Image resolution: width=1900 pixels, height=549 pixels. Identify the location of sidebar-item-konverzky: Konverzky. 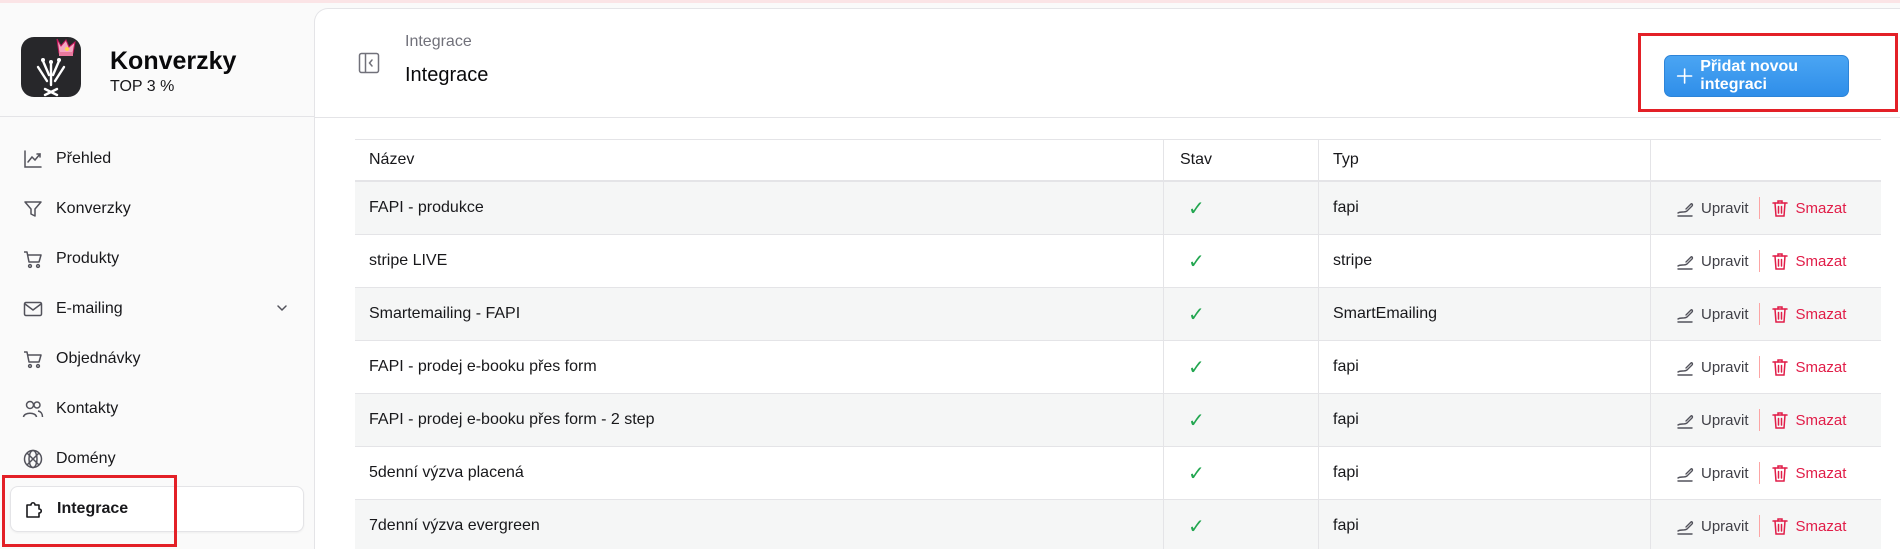
(157, 209).